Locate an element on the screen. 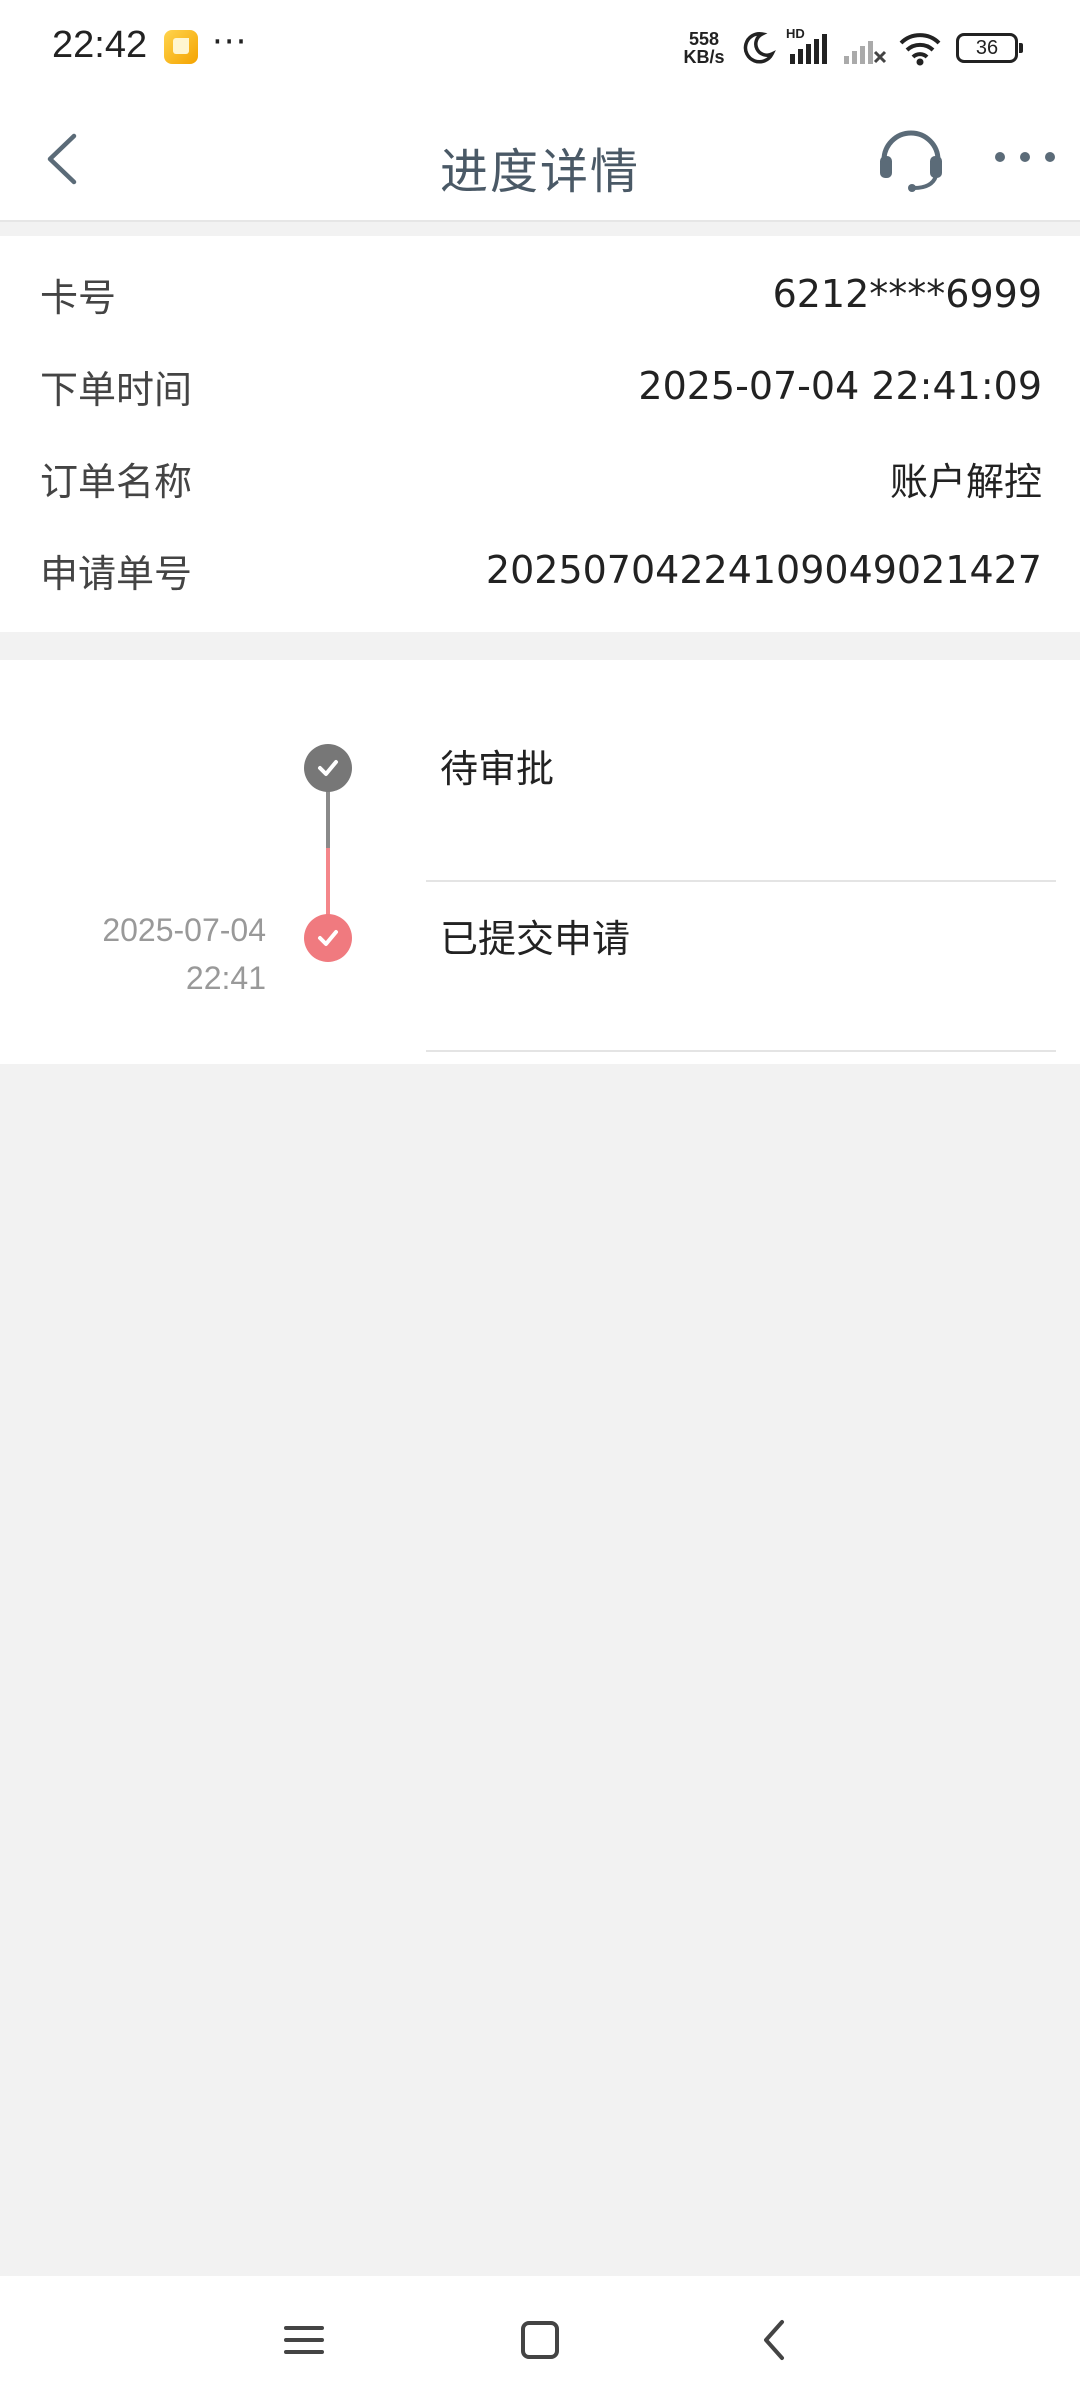 The image size is (1080, 2400). moon-icon is located at coordinates (759, 48).